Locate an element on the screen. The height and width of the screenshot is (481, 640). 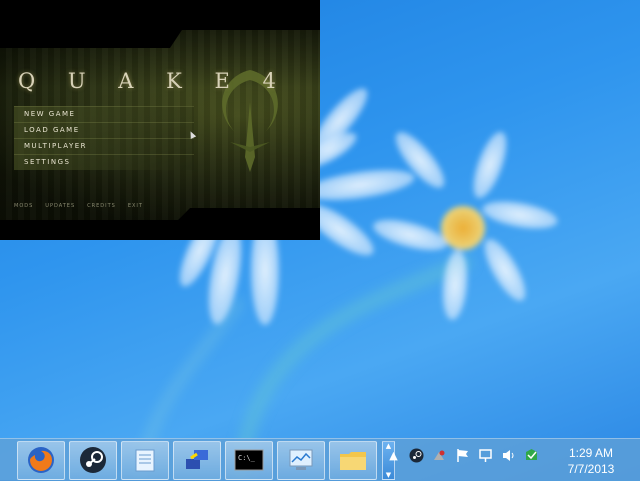
menu-multiplayer: MULTIPLAYER is located at coordinates (104, 146).